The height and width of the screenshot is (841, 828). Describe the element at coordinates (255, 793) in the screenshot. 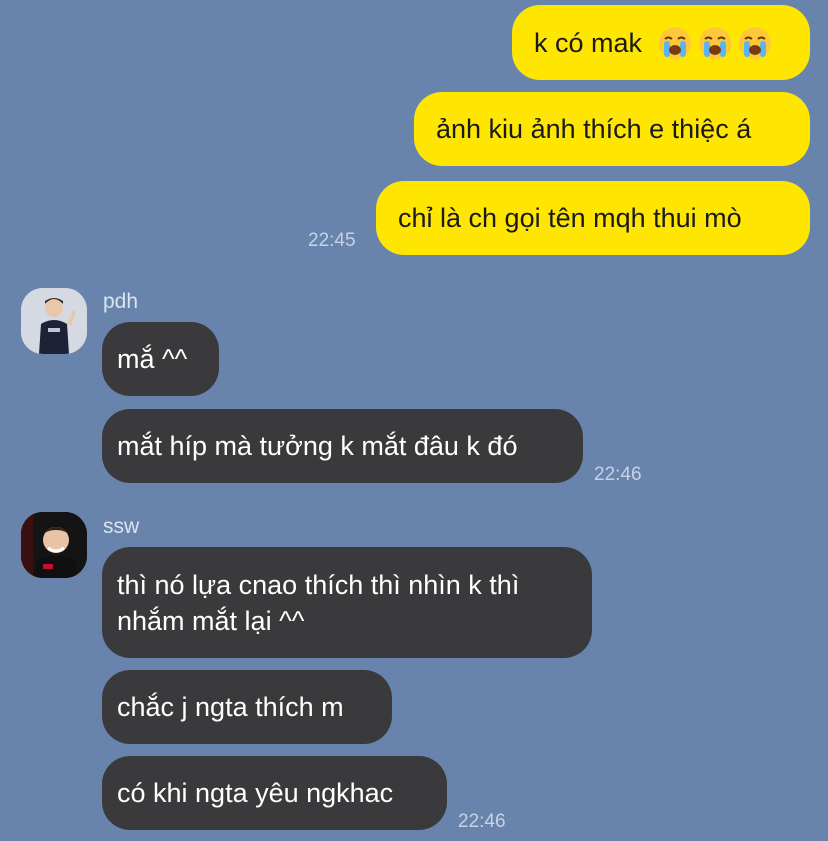

I see `message-text: có khi ngta yêu ngkhac` at that location.